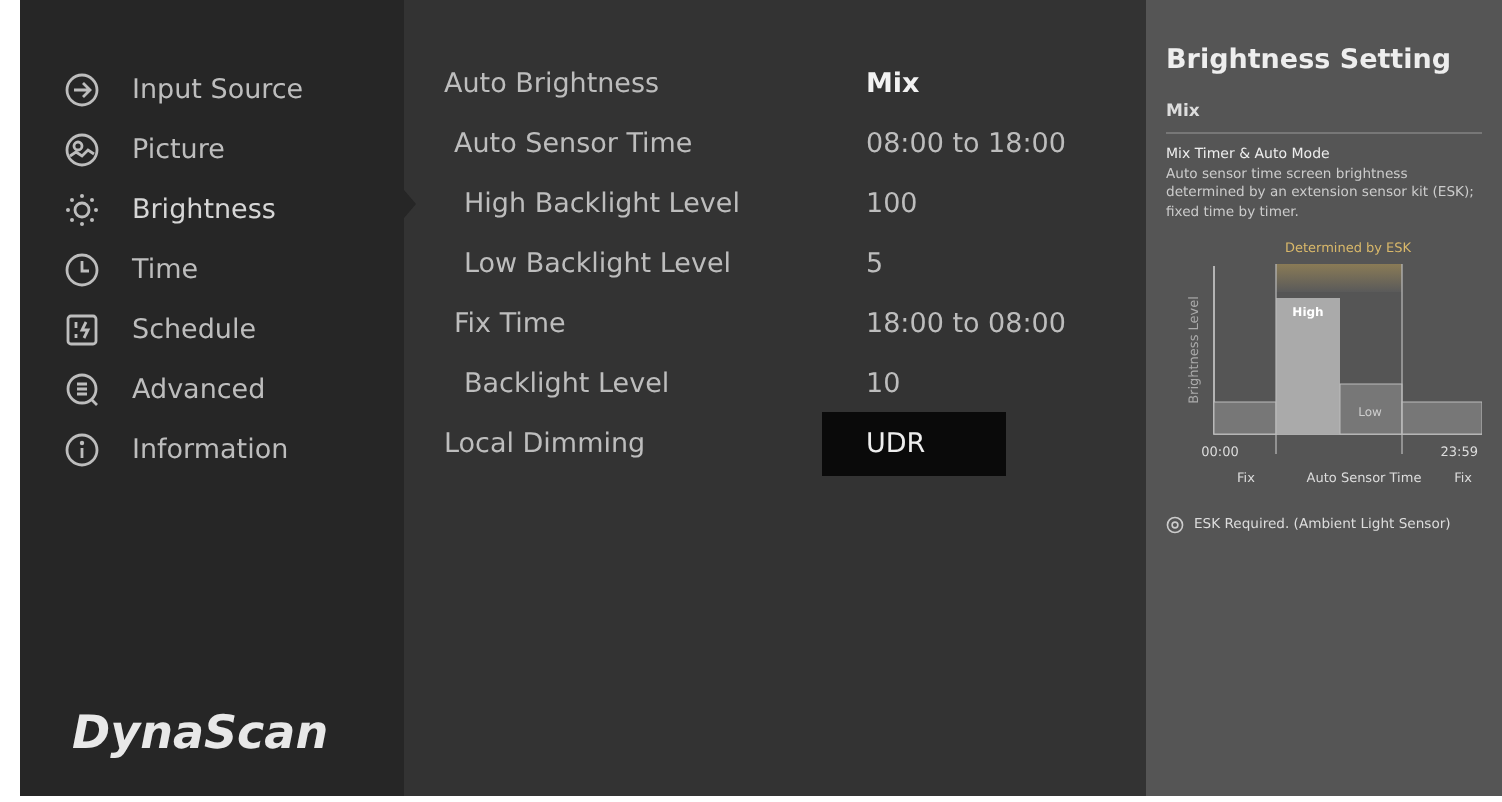 Image resolution: width=1502 pixels, height=802 pixels. What do you see at coordinates (1175, 524) in the screenshot?
I see `sensor-icon` at bounding box center [1175, 524].